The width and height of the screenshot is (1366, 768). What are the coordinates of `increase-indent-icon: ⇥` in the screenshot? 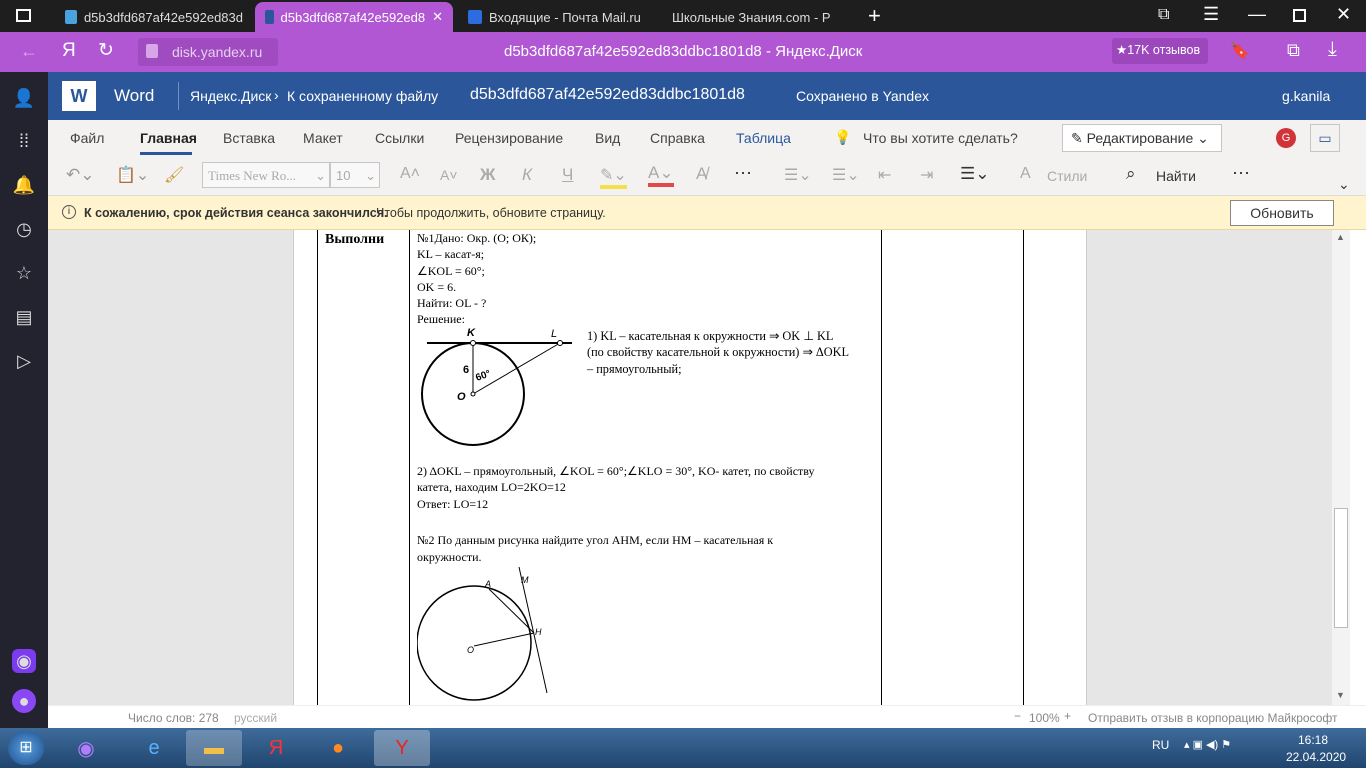 It's located at (926, 175).